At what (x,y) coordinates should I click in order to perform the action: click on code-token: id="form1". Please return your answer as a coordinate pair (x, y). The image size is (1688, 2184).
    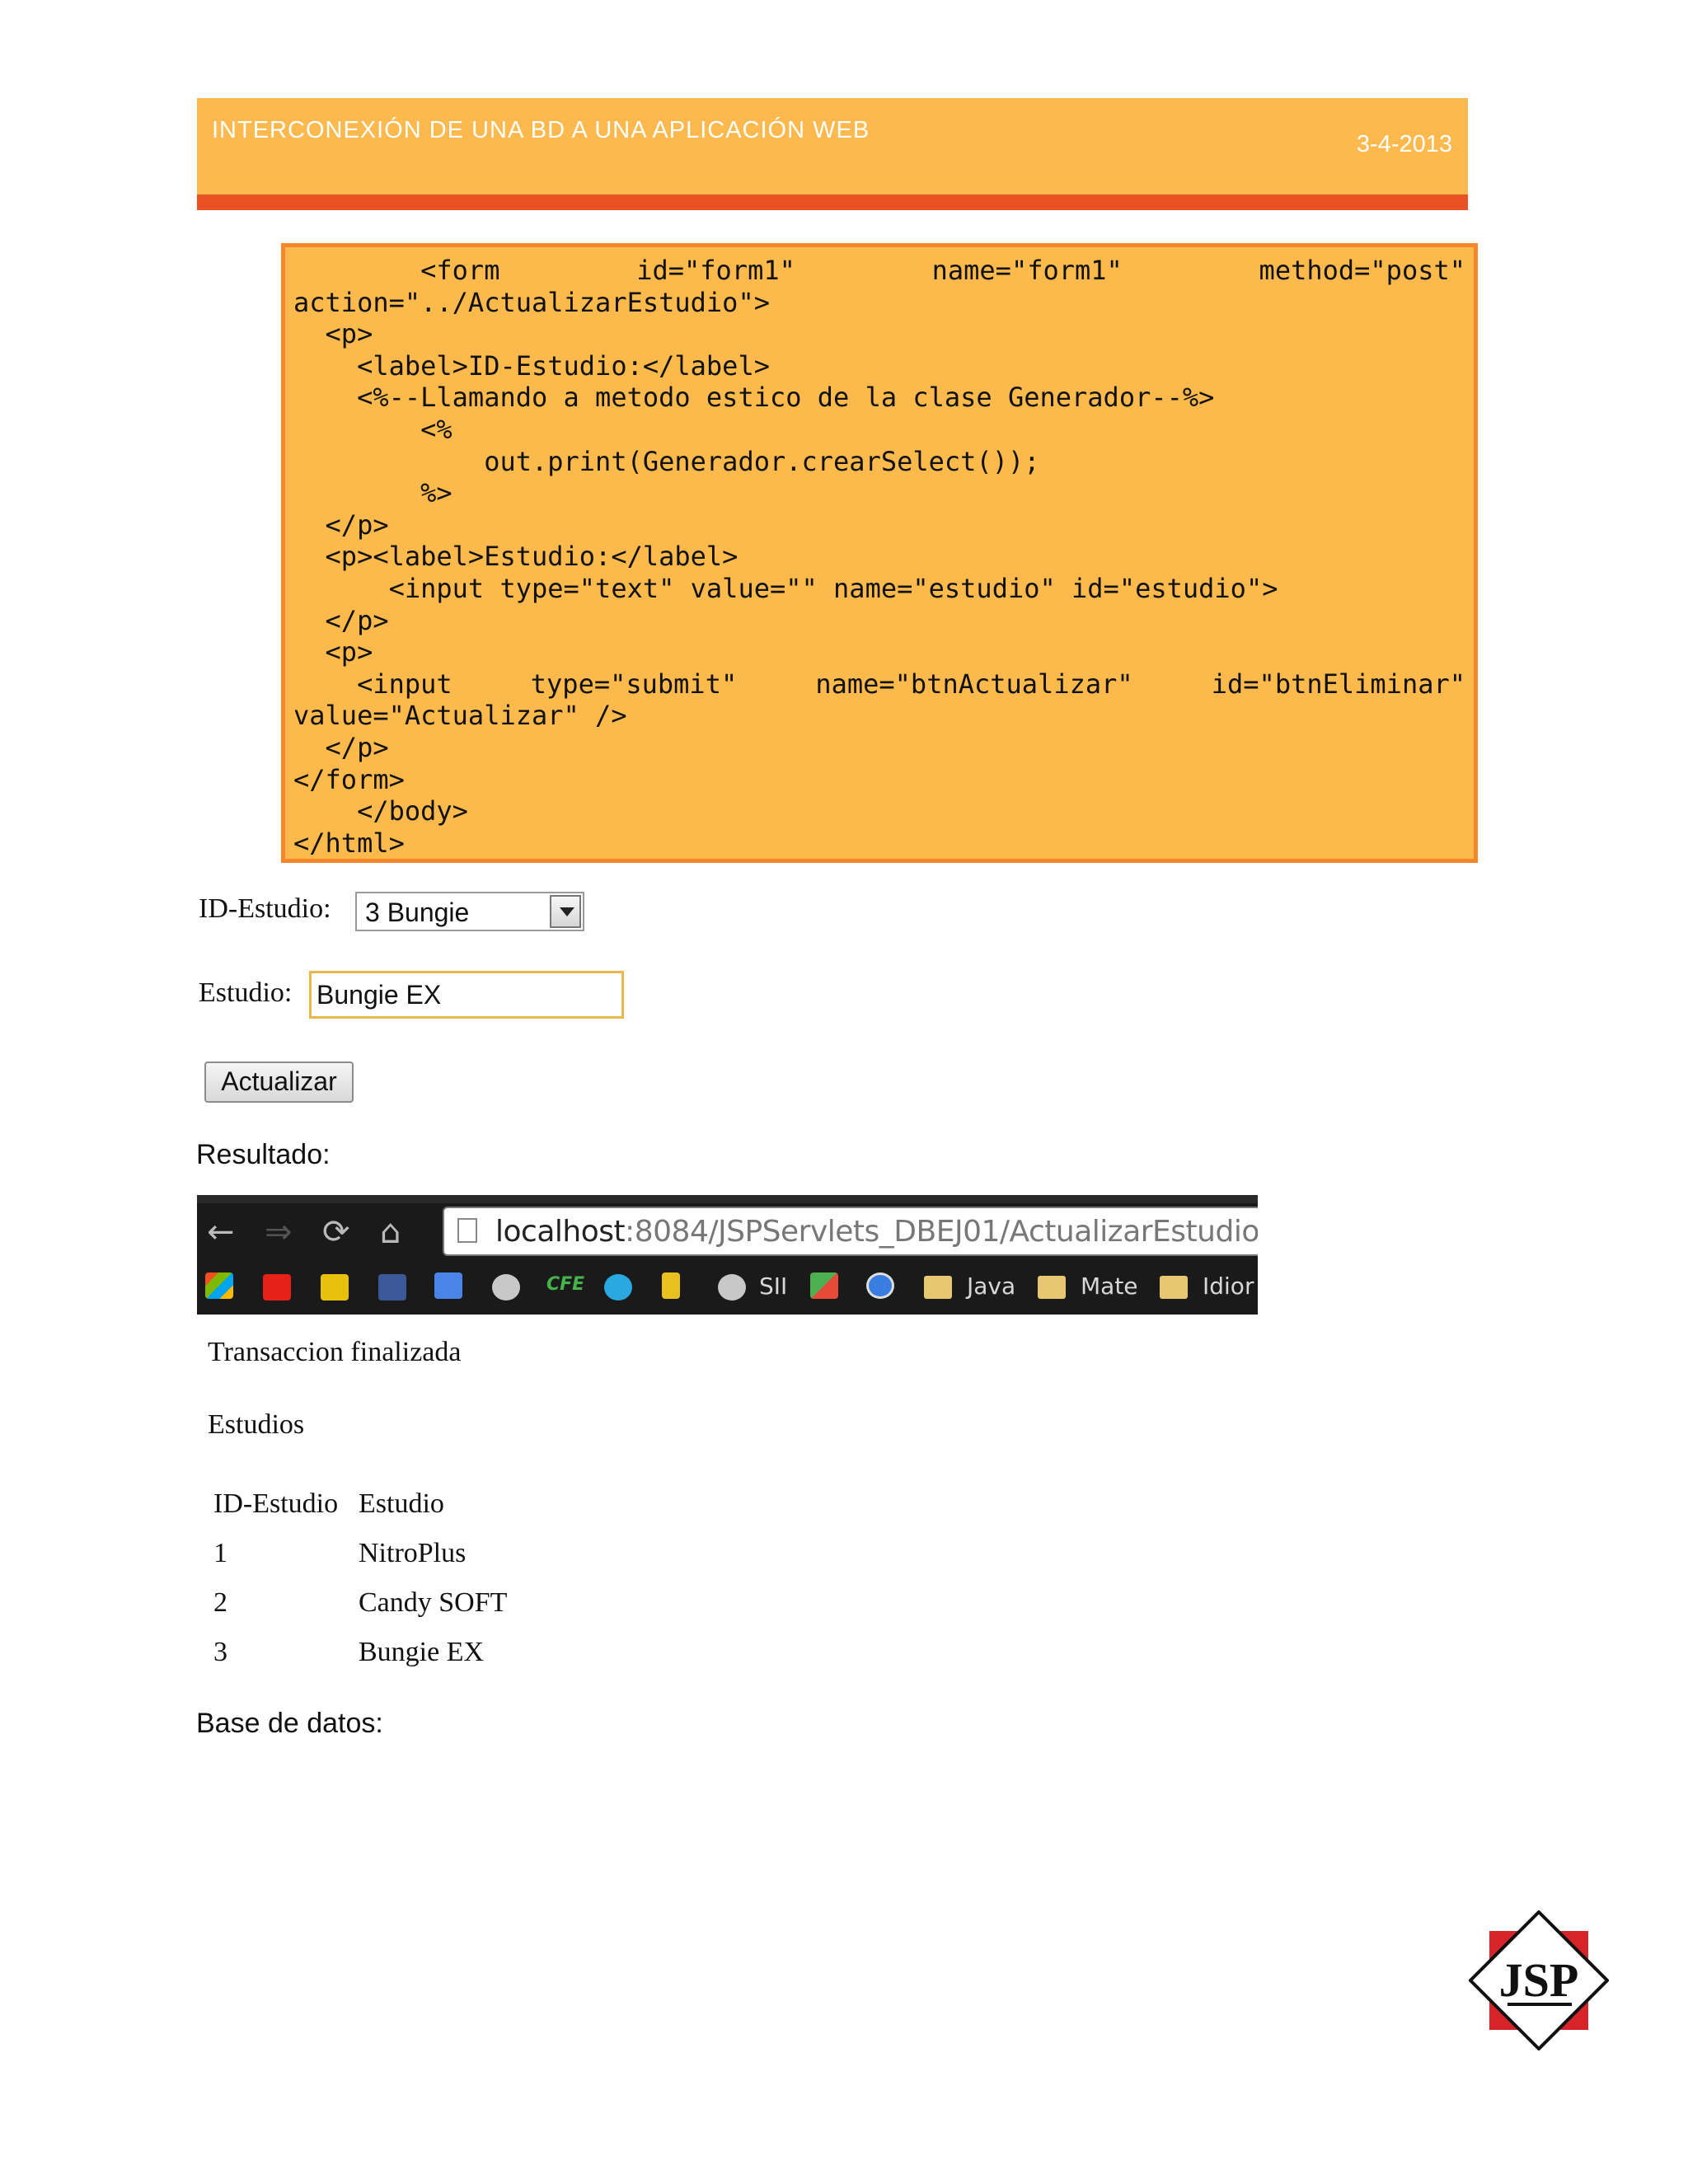
    Looking at the image, I should click on (716, 270).